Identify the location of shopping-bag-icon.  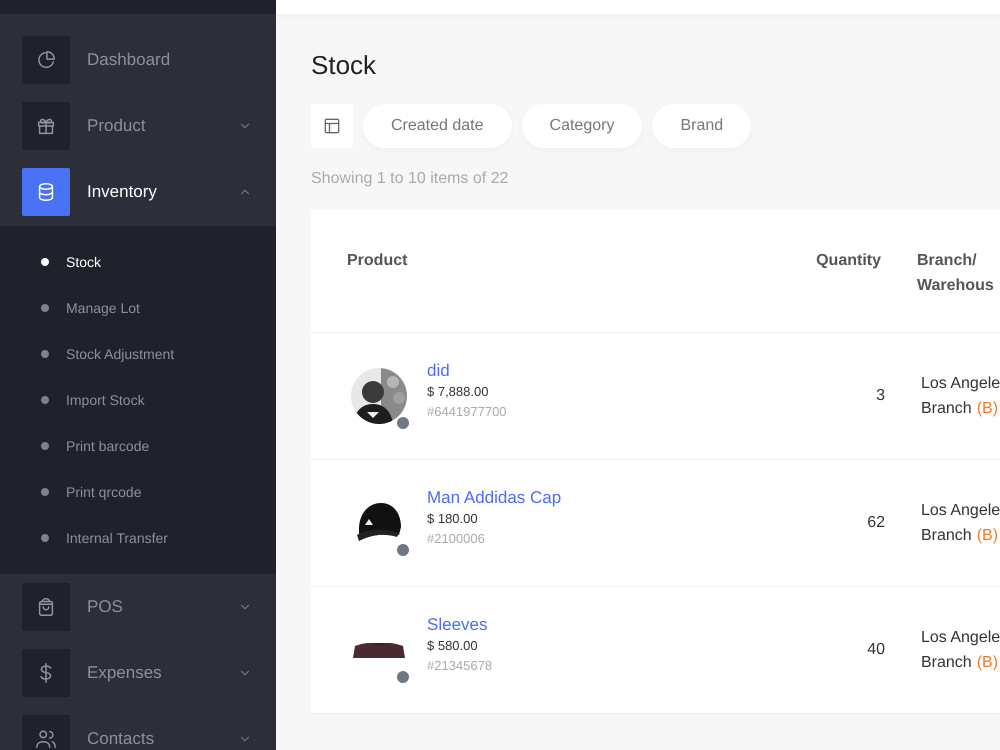
(46, 607).